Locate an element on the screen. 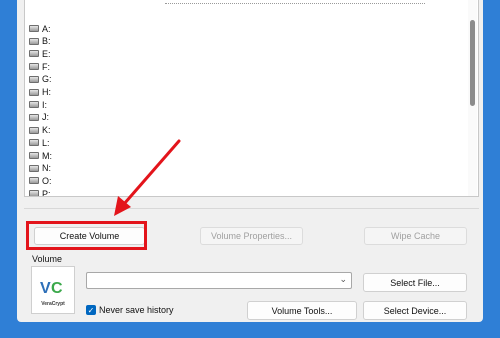 The width and height of the screenshot is (500, 338). annotation-arrow-icon is located at coordinates (147, 177).